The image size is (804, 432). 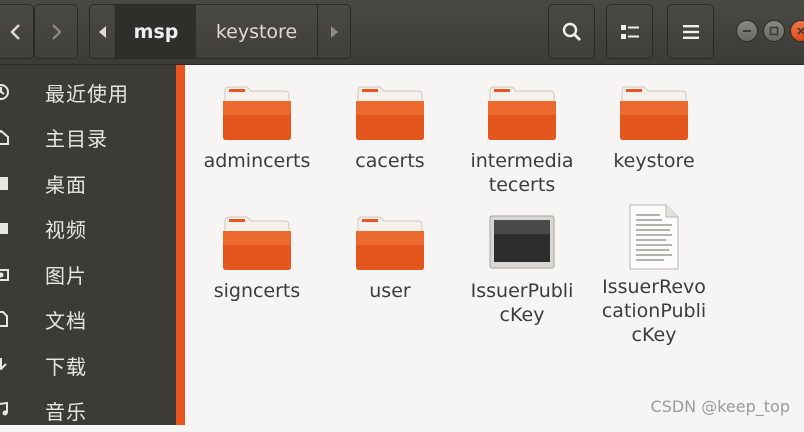 I want to click on chevron-right-icon, so click(x=57, y=31).